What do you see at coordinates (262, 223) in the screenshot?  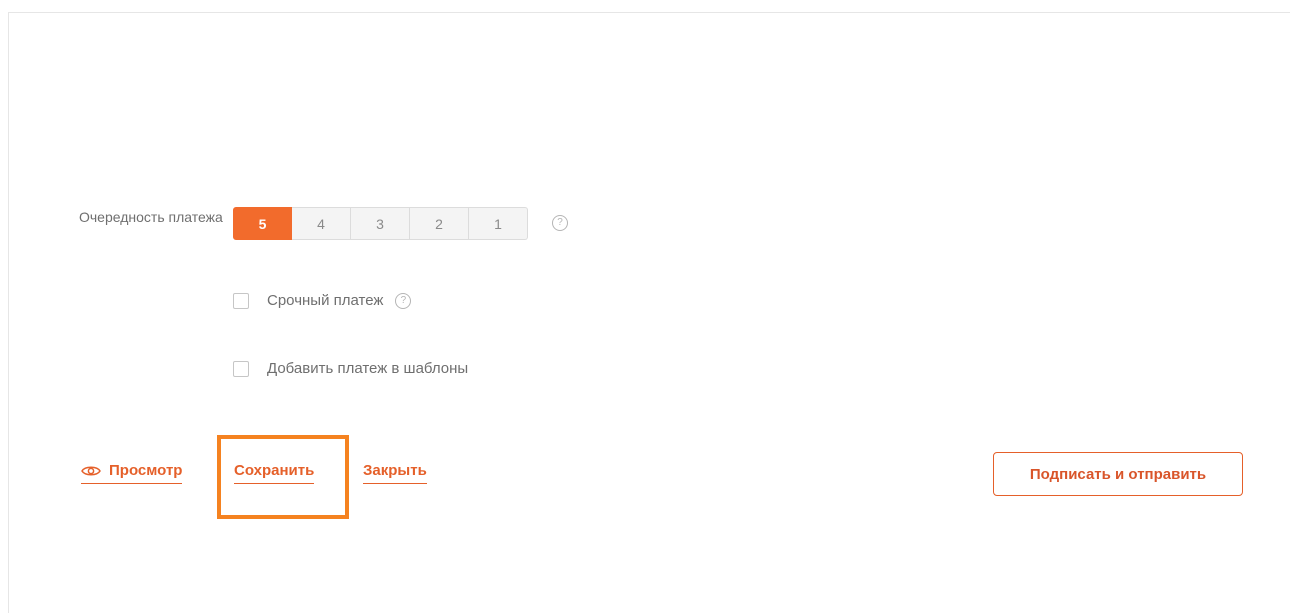 I see `priority-option-5: 5` at bounding box center [262, 223].